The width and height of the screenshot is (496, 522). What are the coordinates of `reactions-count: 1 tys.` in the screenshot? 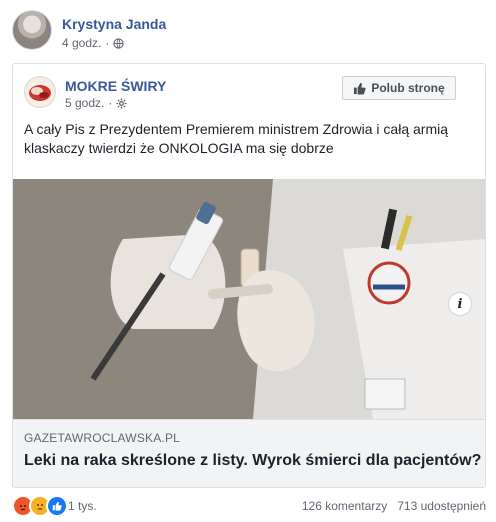 It's located at (82, 506).